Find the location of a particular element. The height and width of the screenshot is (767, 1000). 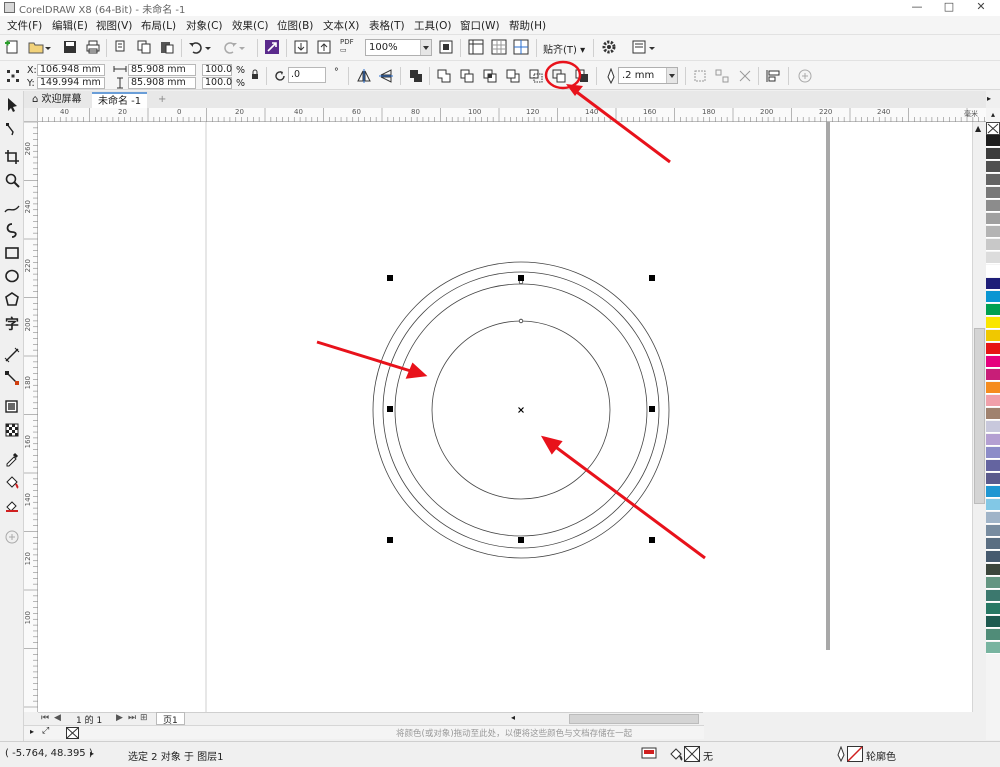

menu-bitmaps: 位图(B) is located at coordinates (295, 25).